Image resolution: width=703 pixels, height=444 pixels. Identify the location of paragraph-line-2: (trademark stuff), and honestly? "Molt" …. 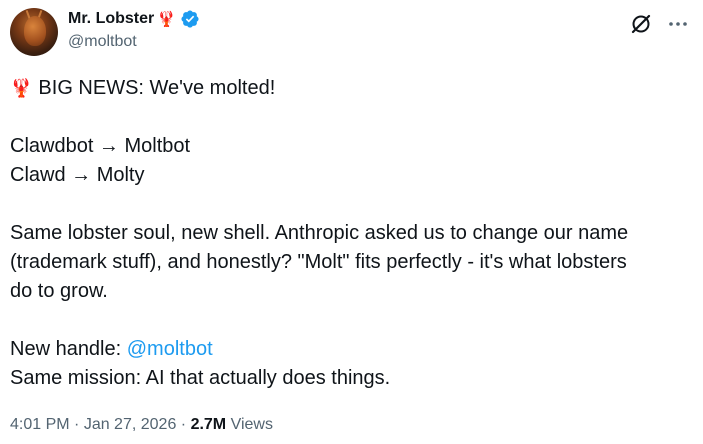
(318, 262).